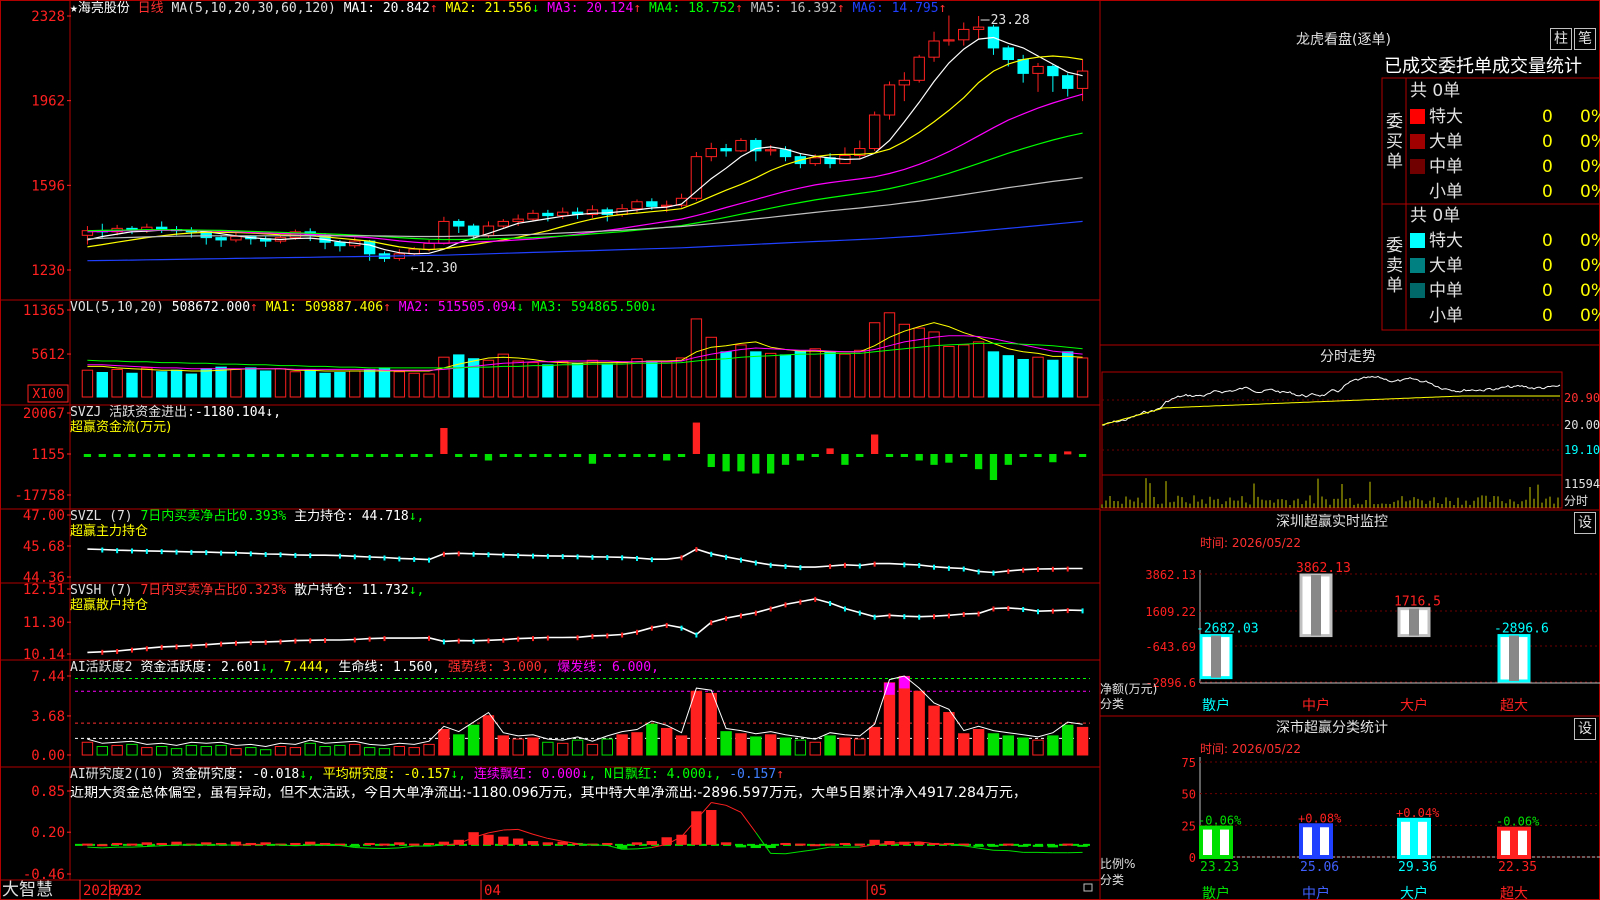 The image size is (1600, 900). What do you see at coordinates (48, 355) in the screenshot?
I see `vol-y-tick-label: 5612` at bounding box center [48, 355].